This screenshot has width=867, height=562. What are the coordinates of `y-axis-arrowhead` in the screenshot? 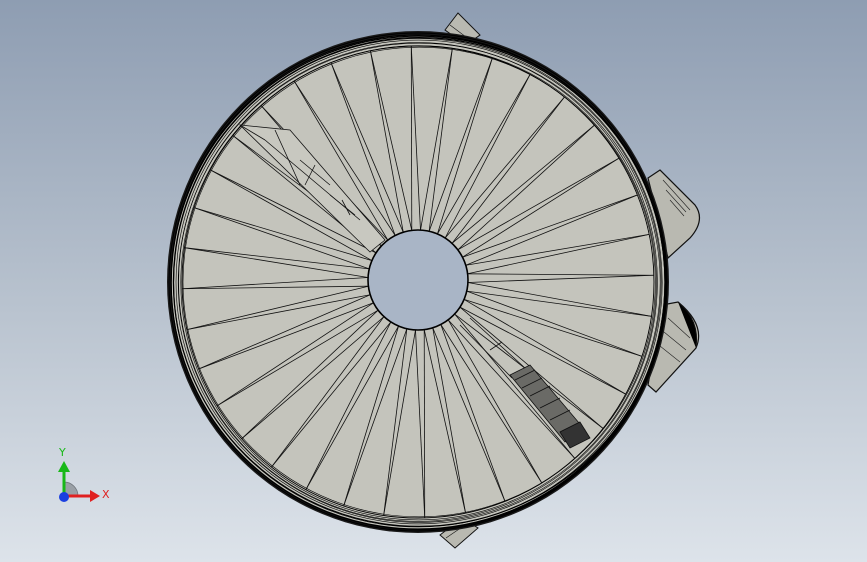 It's located at (64, 466).